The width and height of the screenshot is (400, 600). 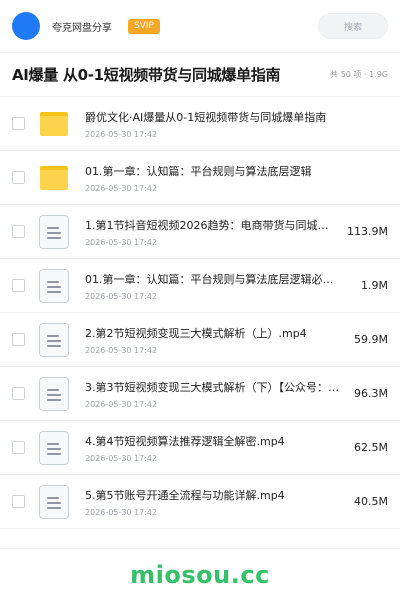 I want to click on footer: miosou.cc, so click(x=200, y=574).